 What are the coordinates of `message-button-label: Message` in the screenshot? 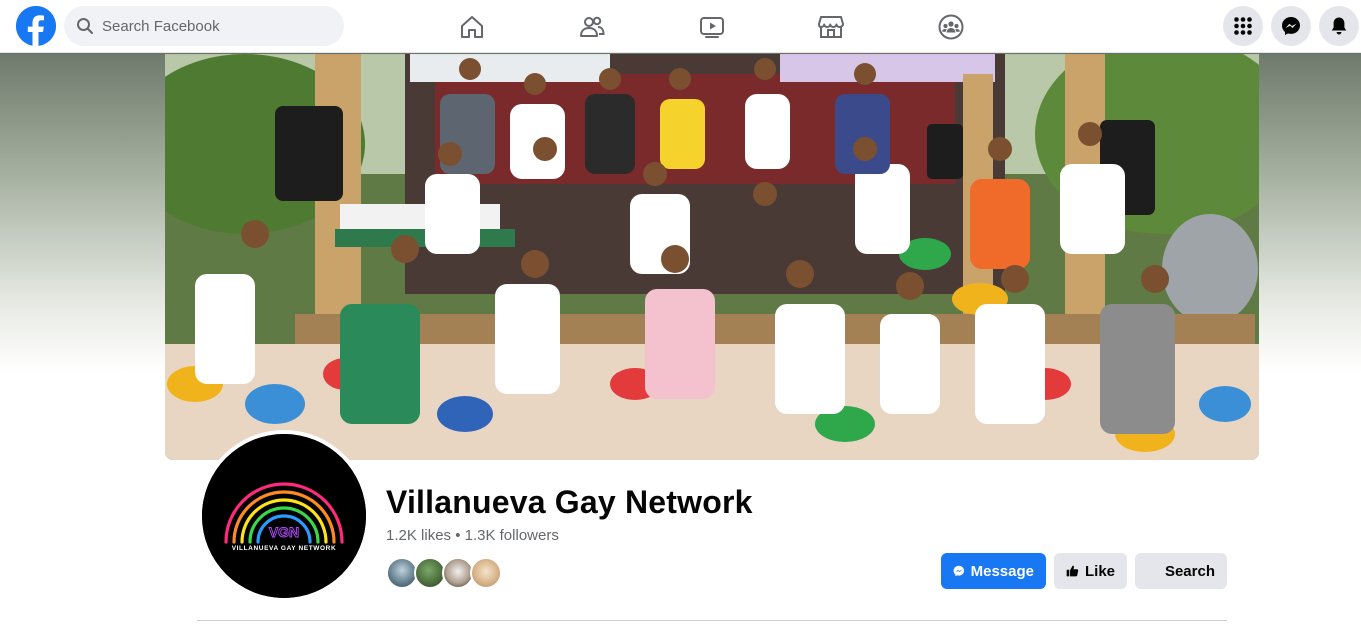 It's located at (1002, 571).